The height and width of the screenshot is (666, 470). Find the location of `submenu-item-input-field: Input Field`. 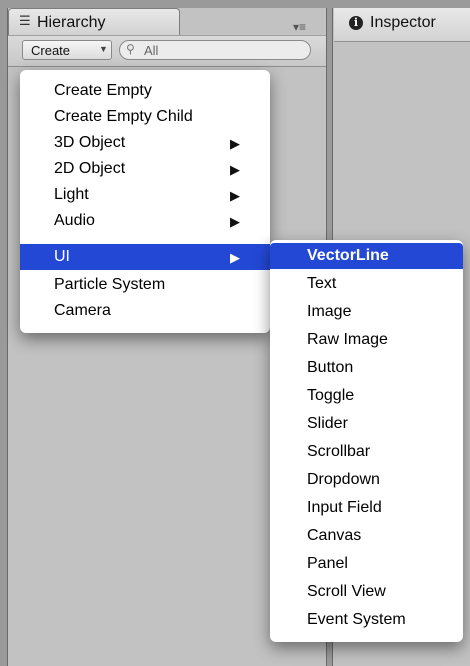

submenu-item-input-field: Input Field is located at coordinates (366, 508).